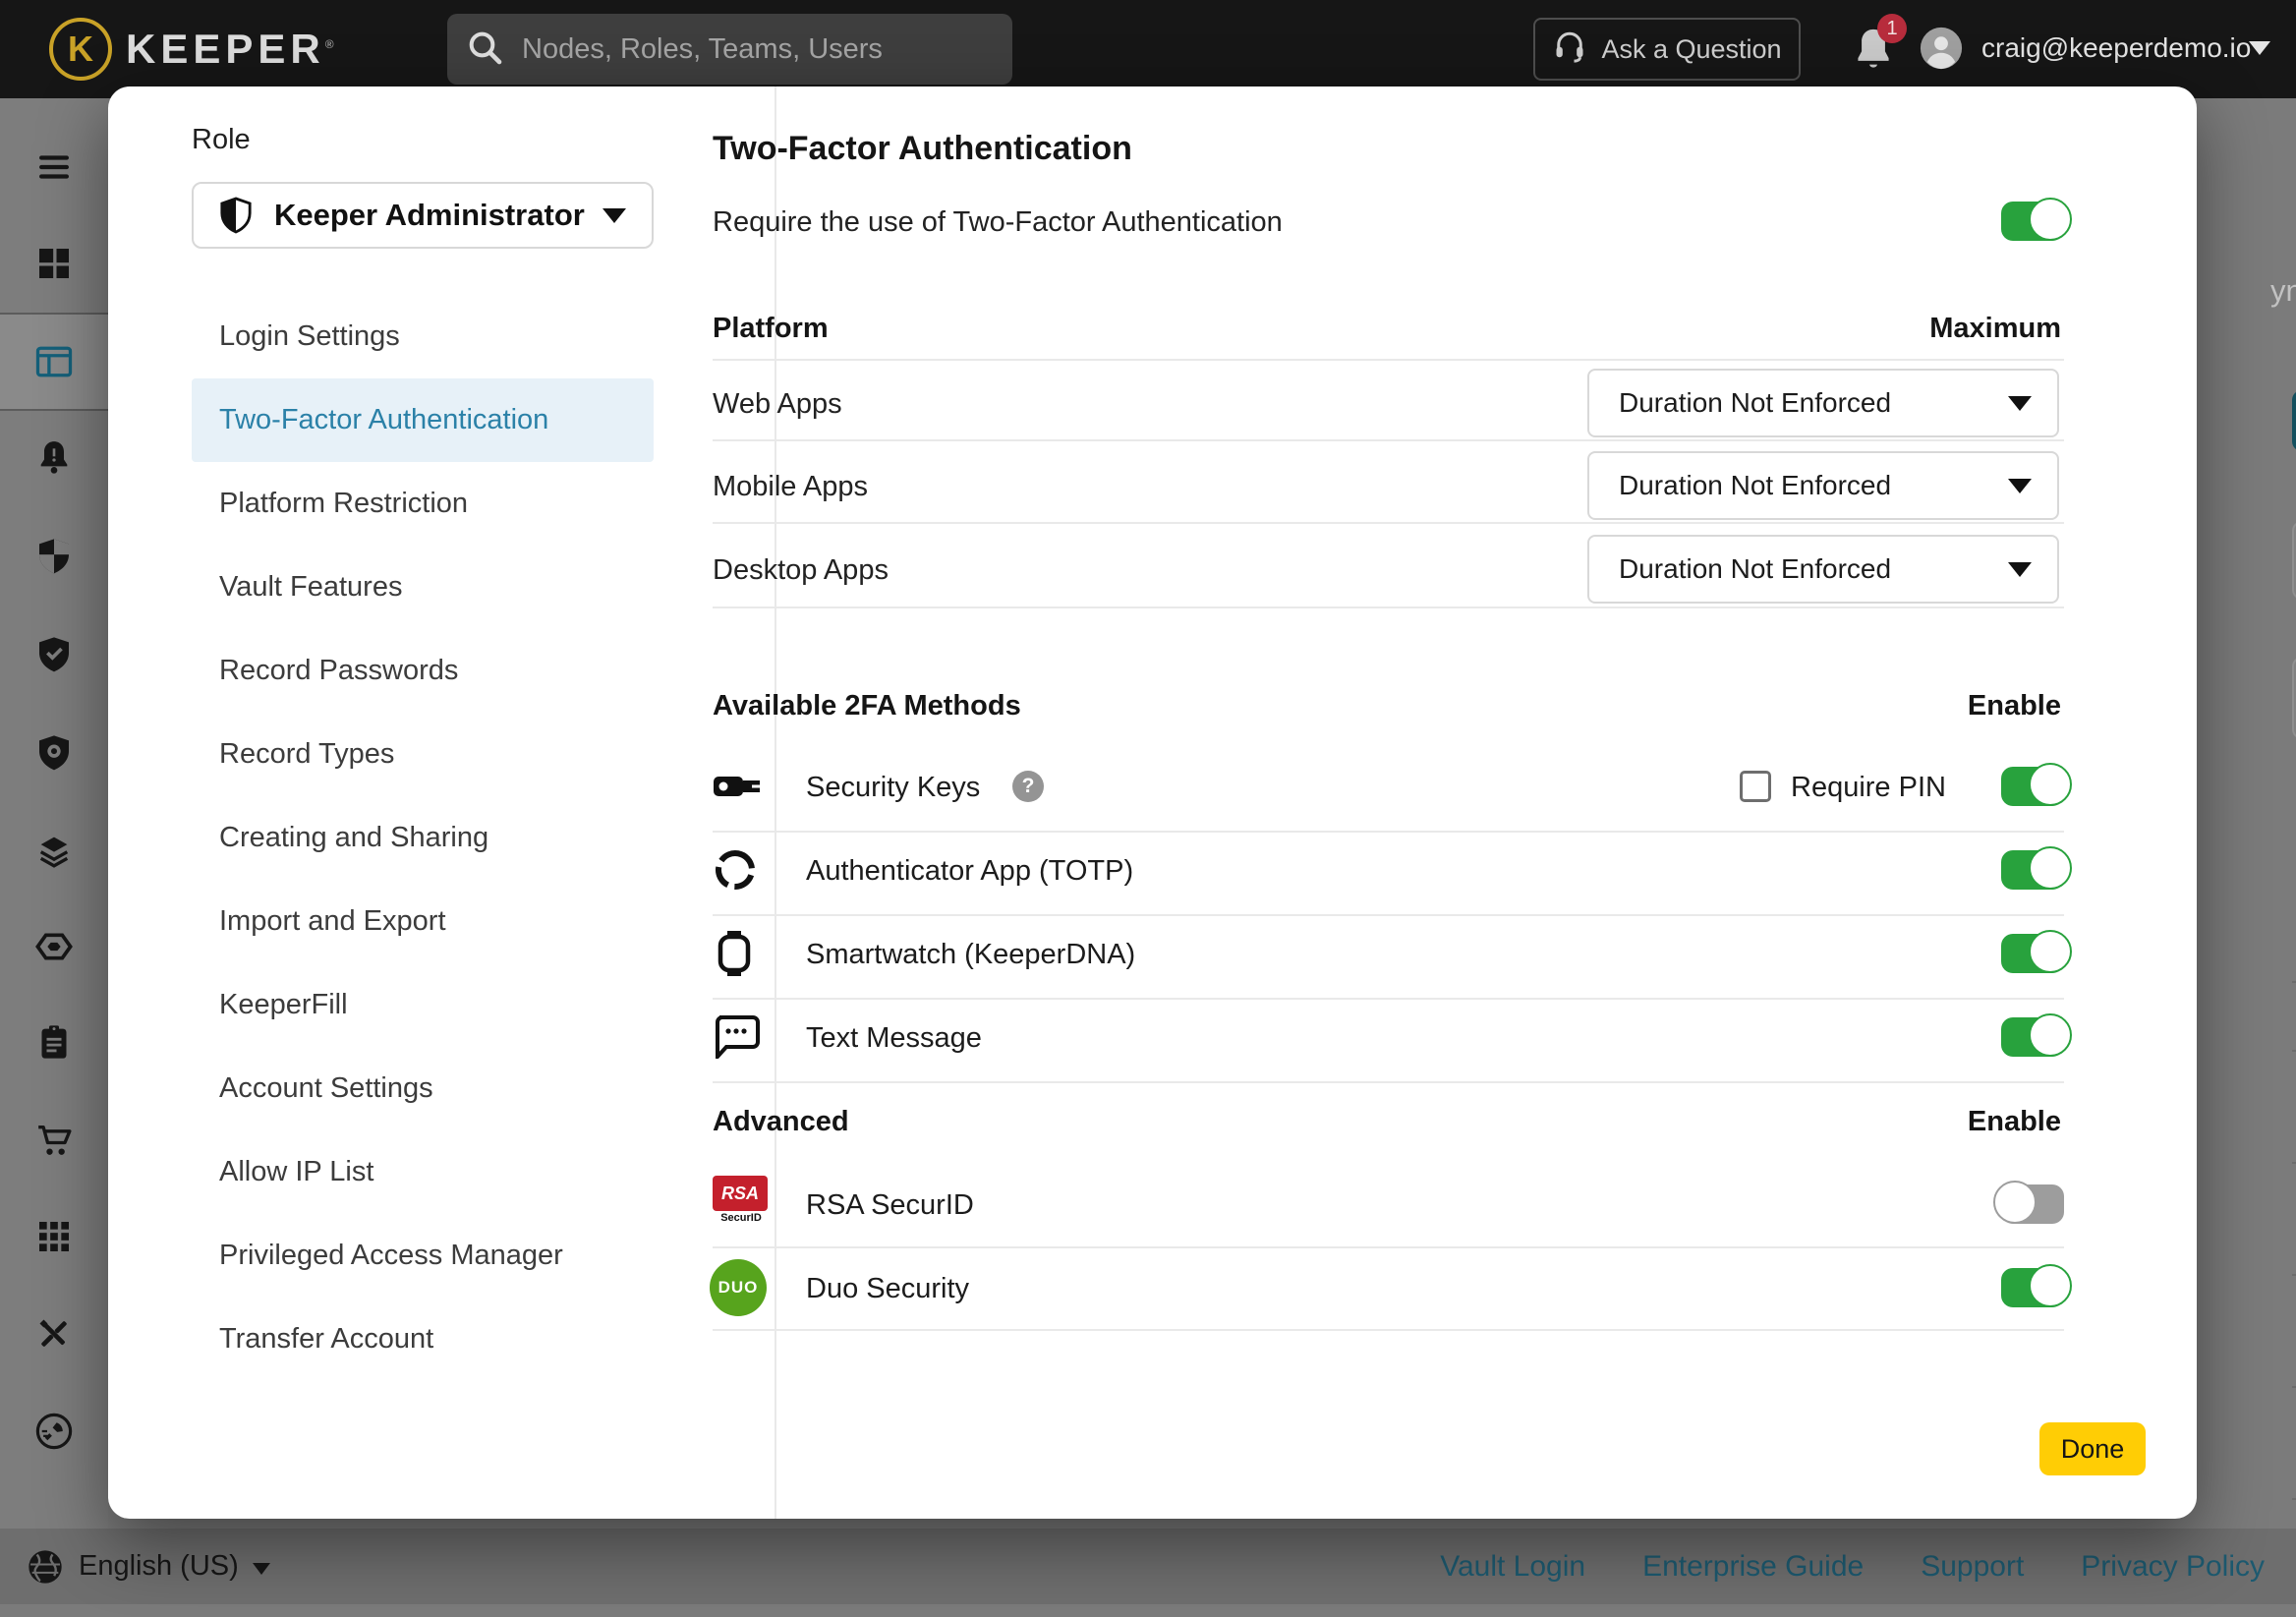 Image resolution: width=2296 pixels, height=1617 pixels. I want to click on nav-item-allow-ip-list: Allow IP List, so click(423, 1172).